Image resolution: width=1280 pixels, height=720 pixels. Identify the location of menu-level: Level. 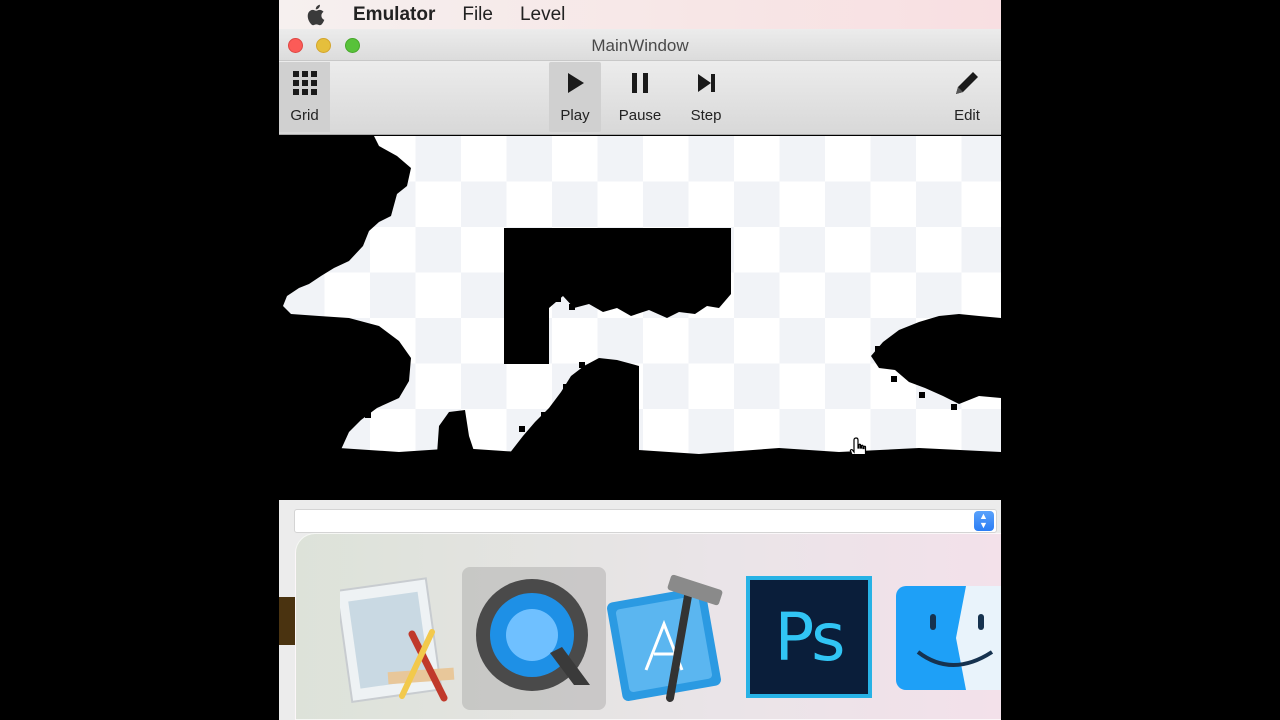
(542, 15).